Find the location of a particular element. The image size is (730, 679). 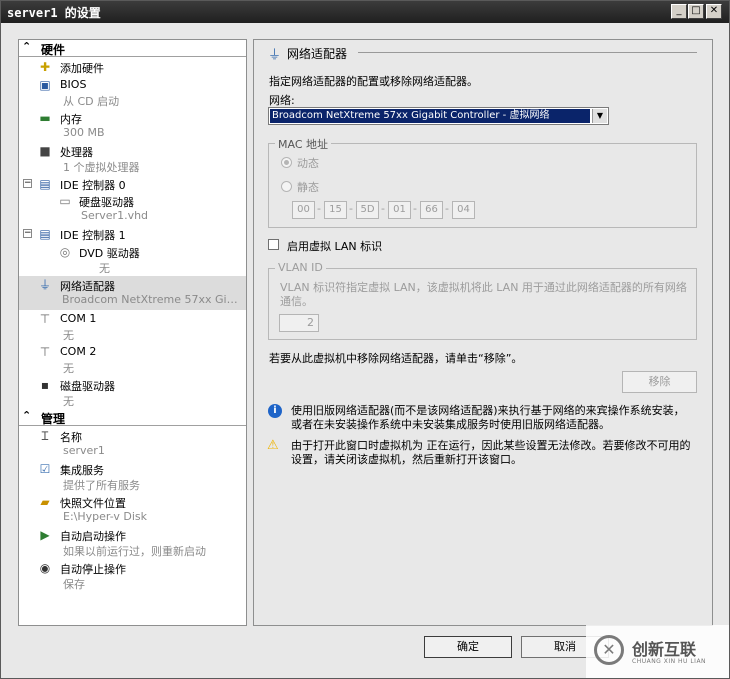

window-title: server1 的设置 is located at coordinates (54, 13).